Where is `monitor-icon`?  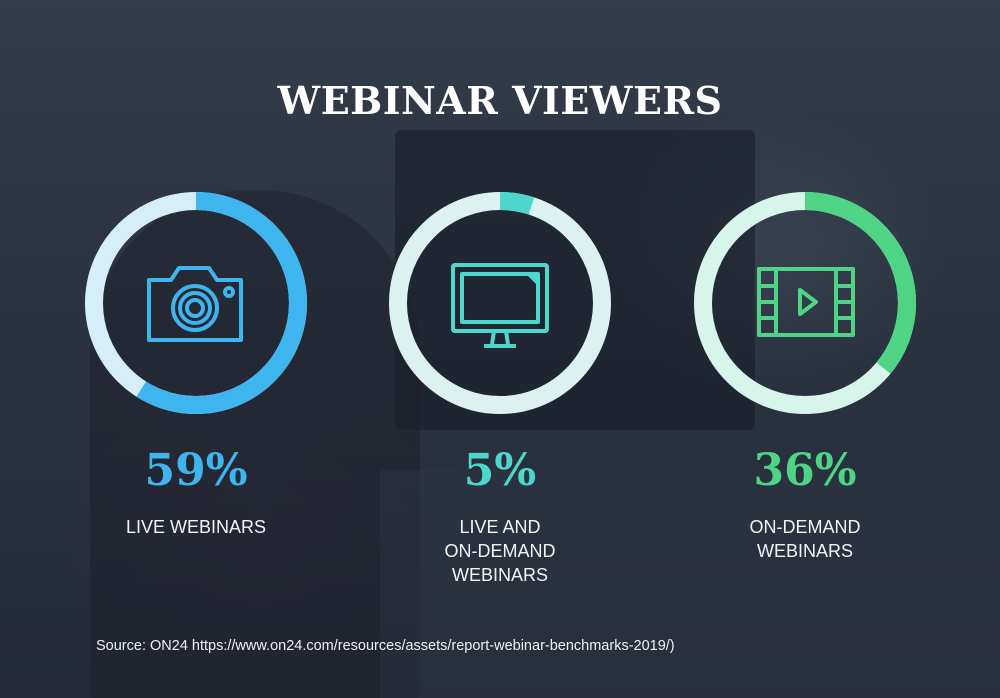 monitor-icon is located at coordinates (500, 309).